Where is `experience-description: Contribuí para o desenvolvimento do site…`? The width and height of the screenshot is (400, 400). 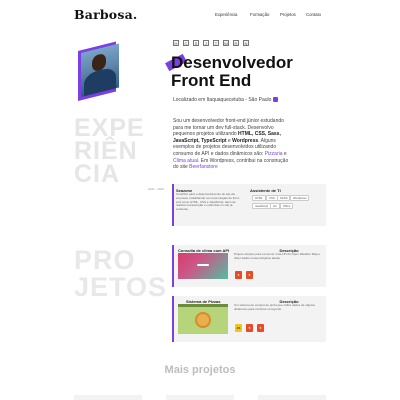
experience-description: Contribuí para o desenvolvimento do site… is located at coordinates (208, 202).